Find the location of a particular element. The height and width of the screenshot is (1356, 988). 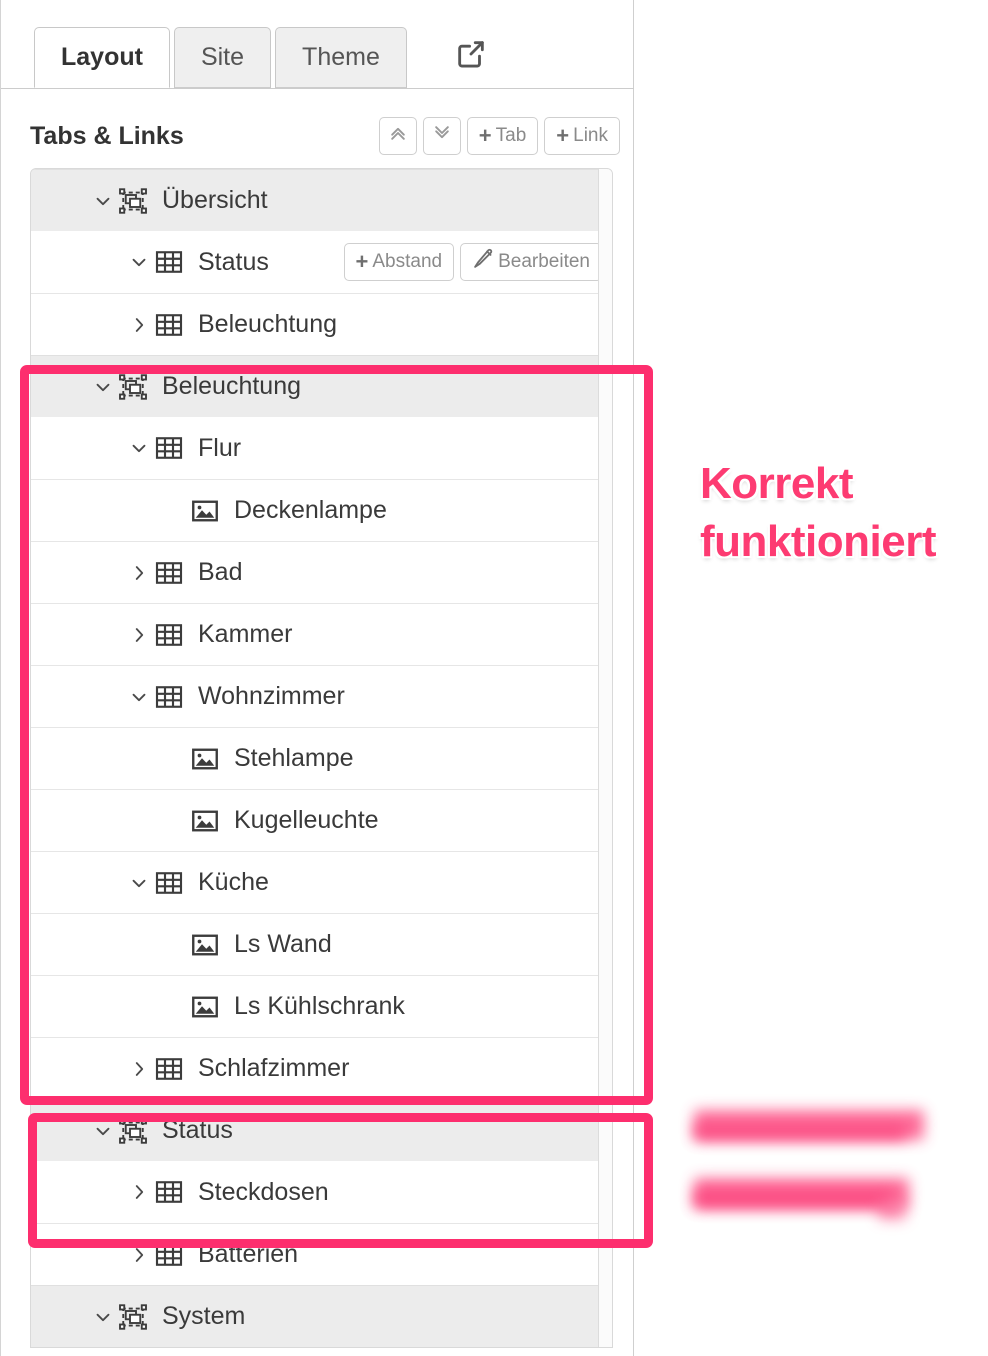

tree-row: Übersicht is located at coordinates (321, 200).